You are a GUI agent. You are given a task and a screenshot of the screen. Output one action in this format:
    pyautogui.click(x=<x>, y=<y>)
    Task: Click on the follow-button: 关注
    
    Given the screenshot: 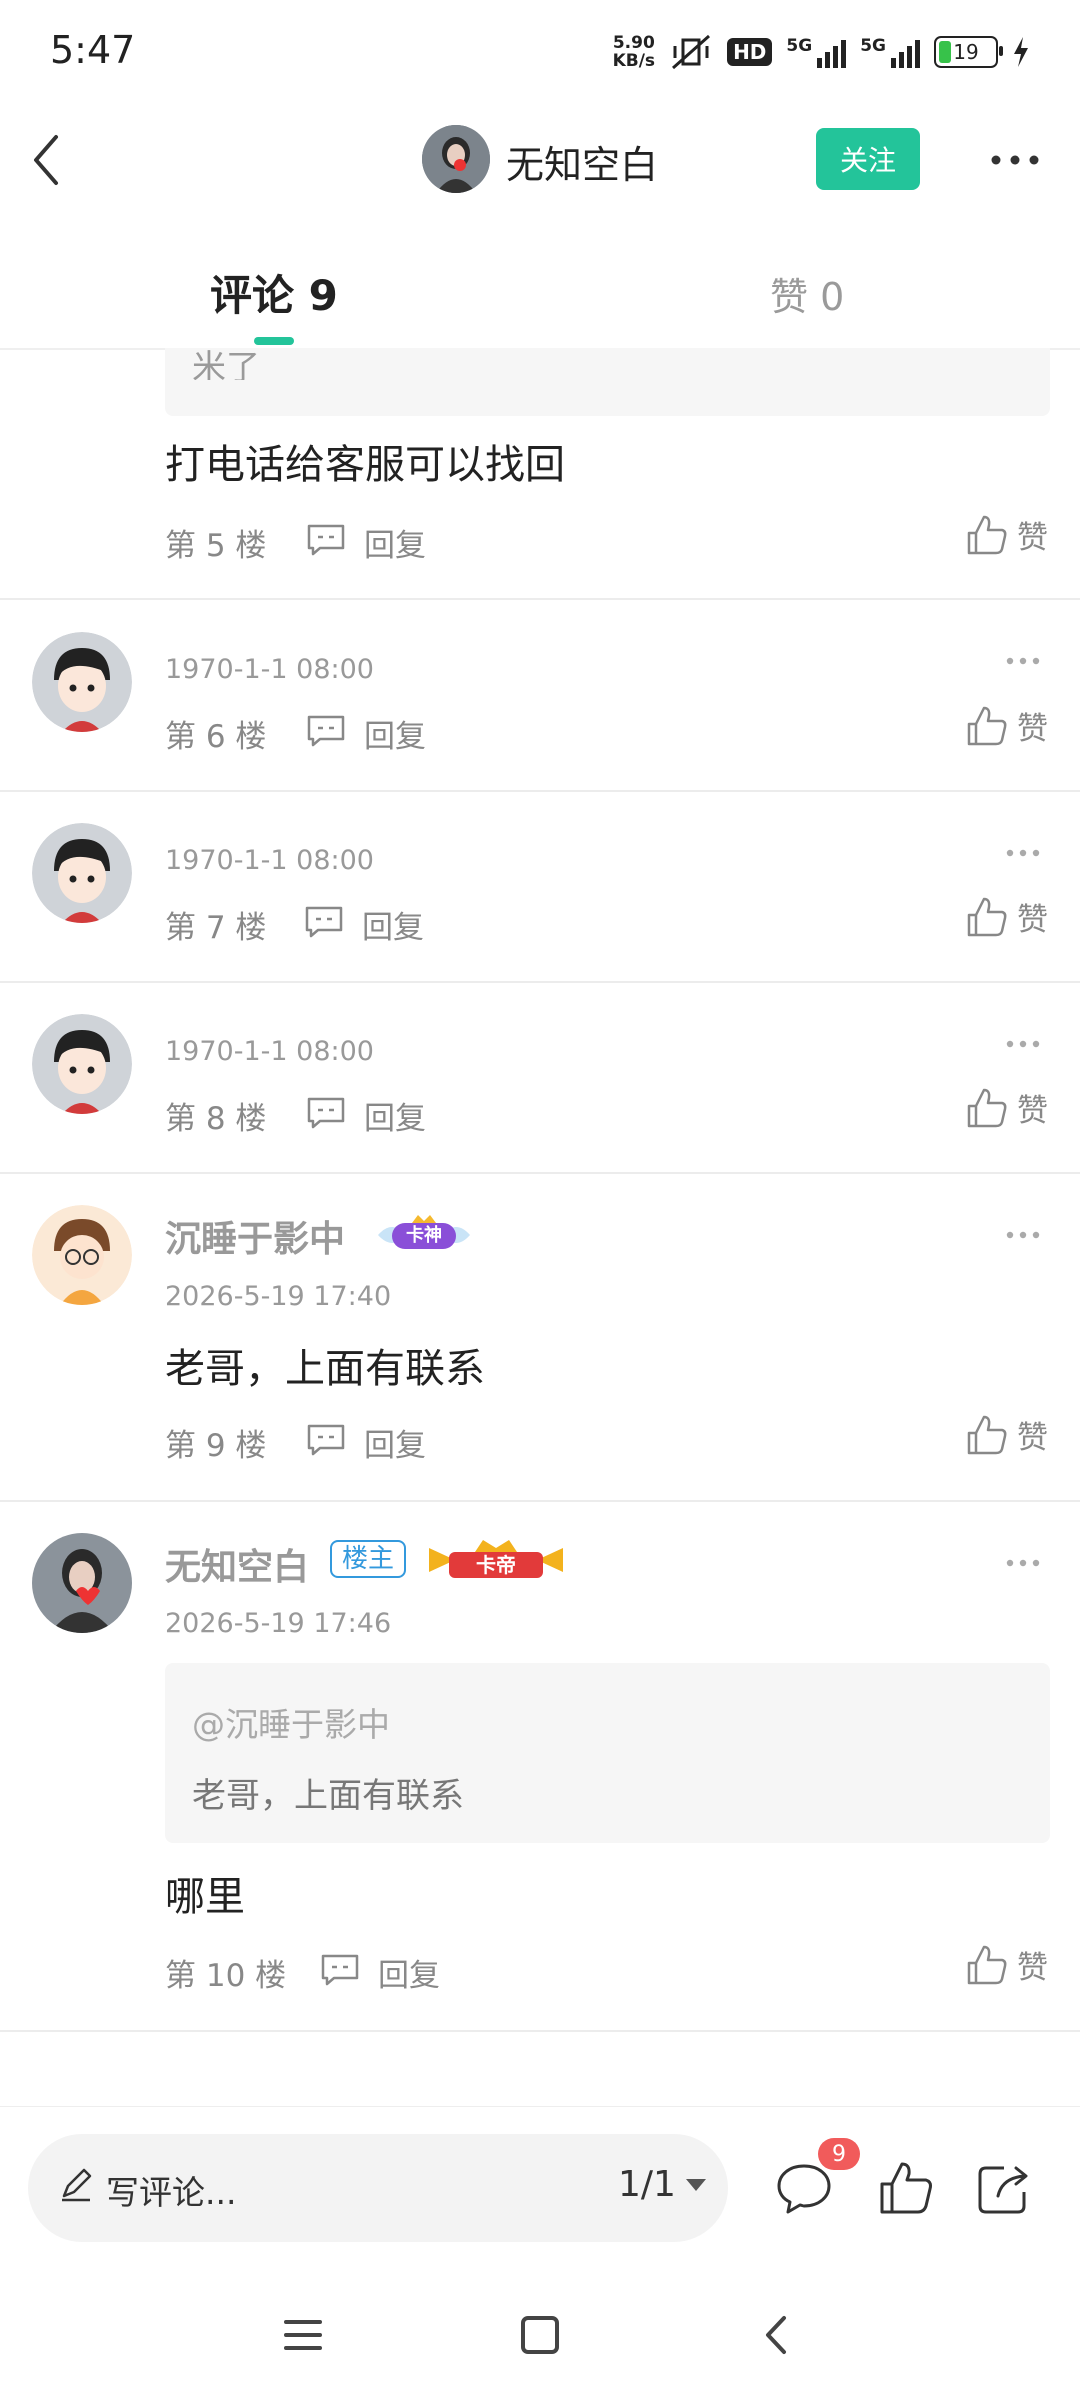 What is the action you would take?
    pyautogui.click(x=868, y=159)
    